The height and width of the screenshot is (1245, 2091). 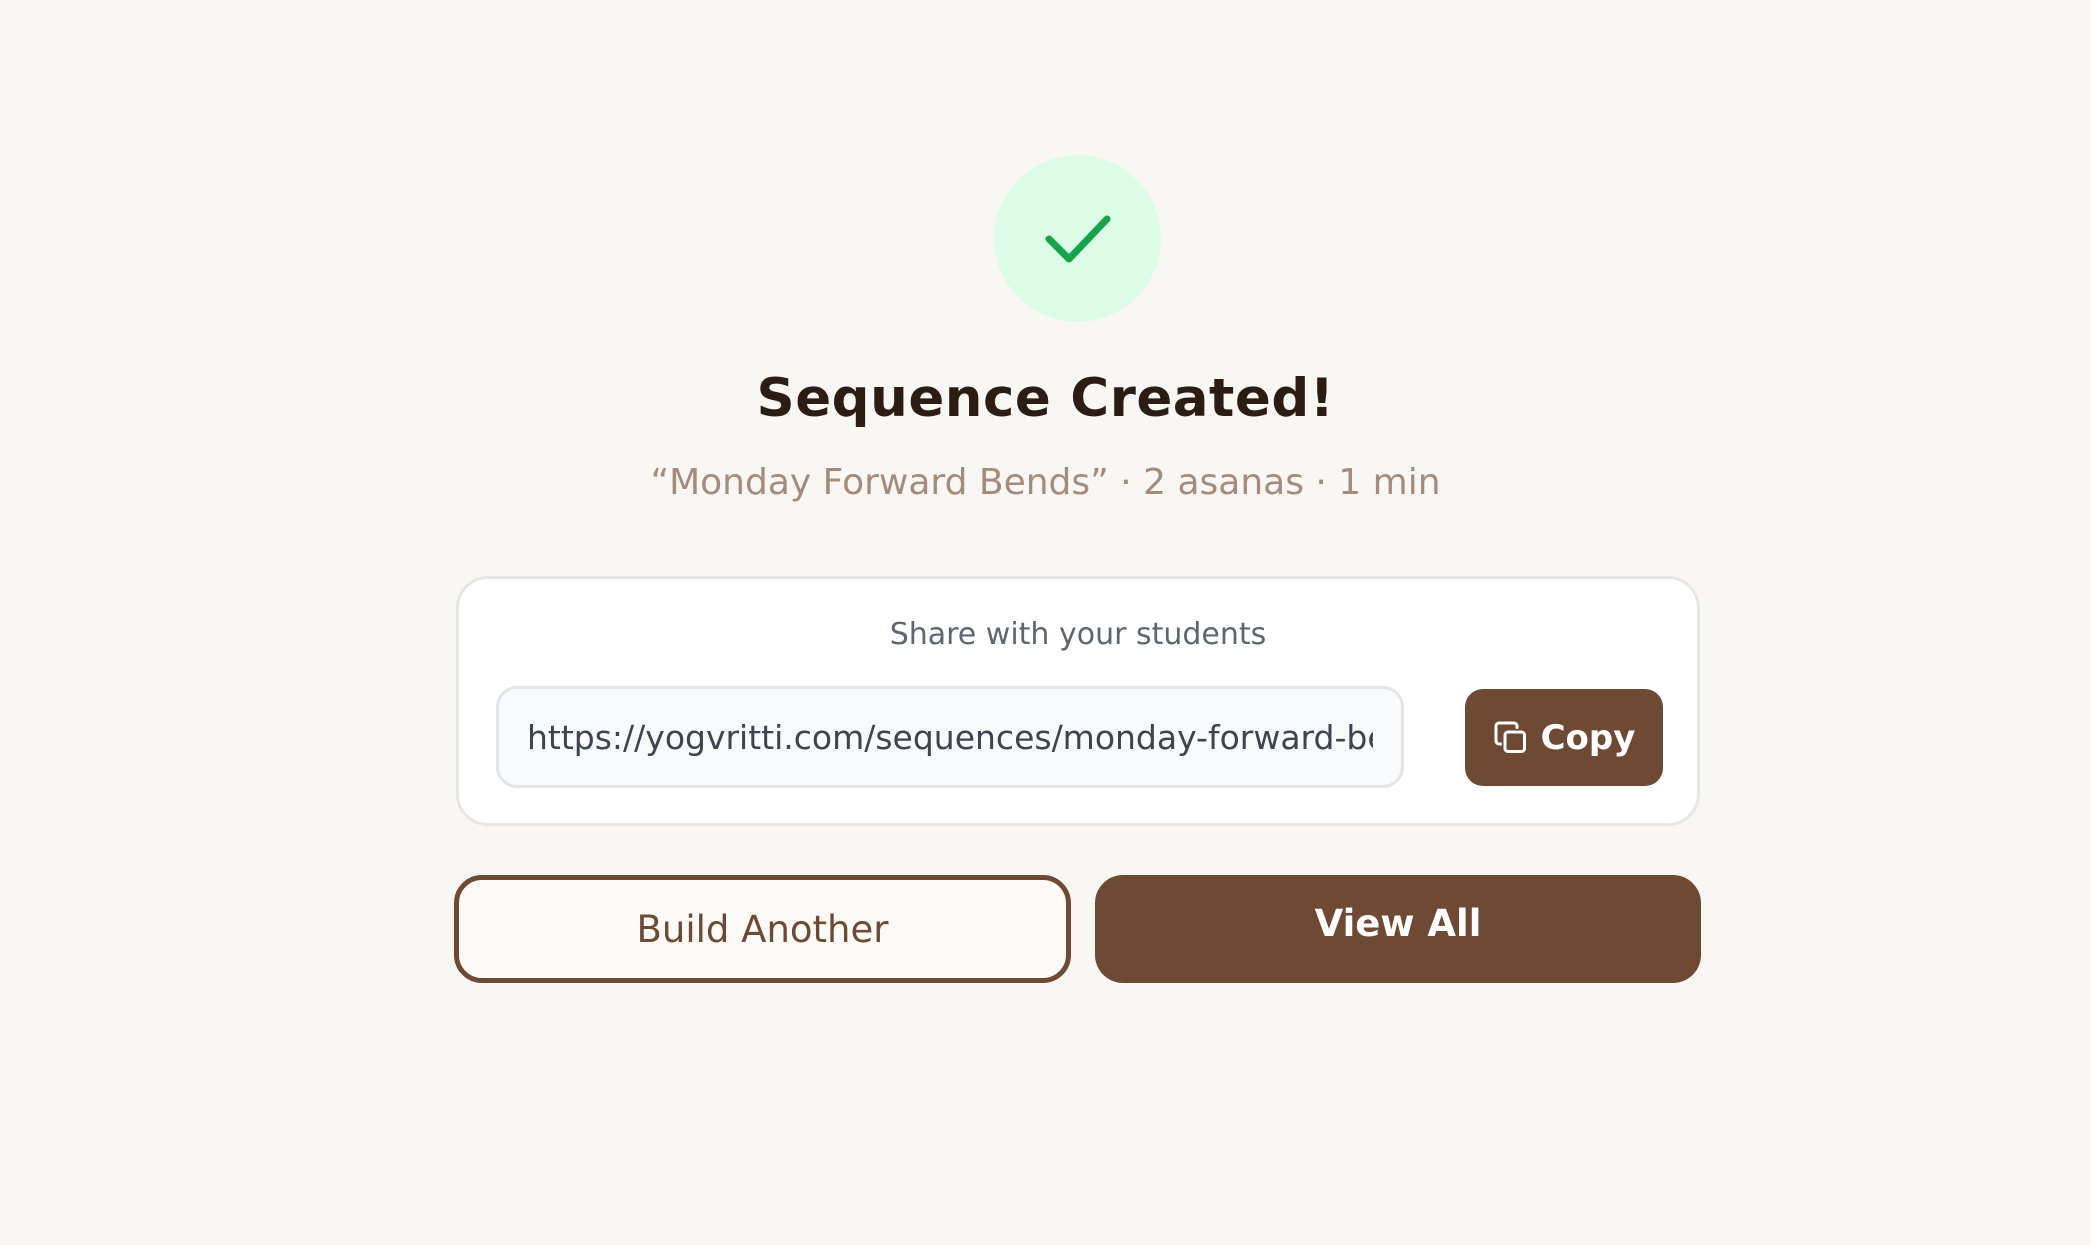 What do you see at coordinates (950, 737) in the screenshot?
I see `share-url-field` at bounding box center [950, 737].